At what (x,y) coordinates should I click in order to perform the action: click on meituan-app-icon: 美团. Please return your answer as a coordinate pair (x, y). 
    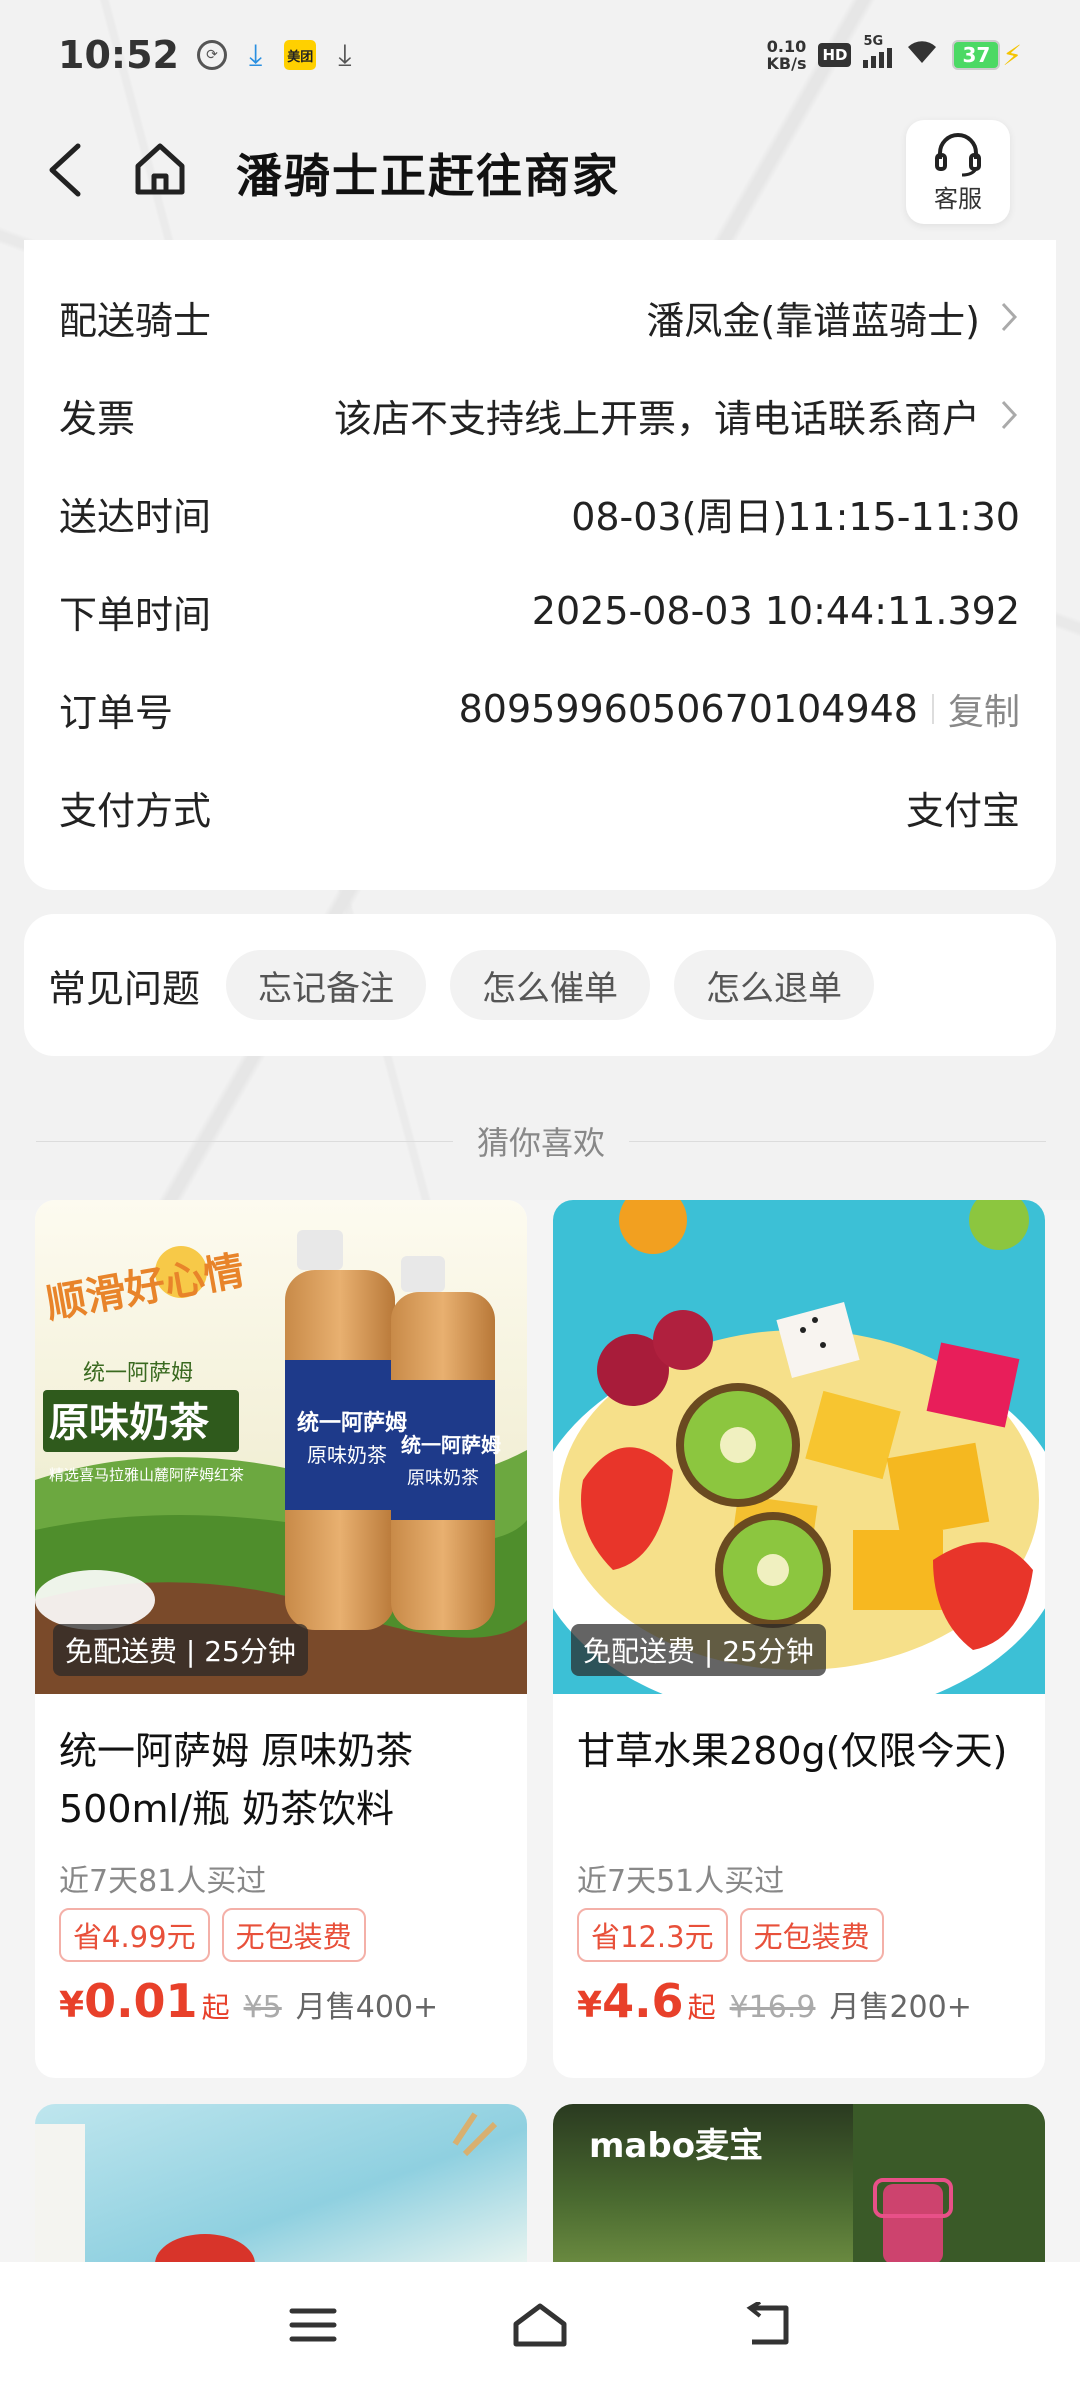
    Looking at the image, I should click on (300, 55).